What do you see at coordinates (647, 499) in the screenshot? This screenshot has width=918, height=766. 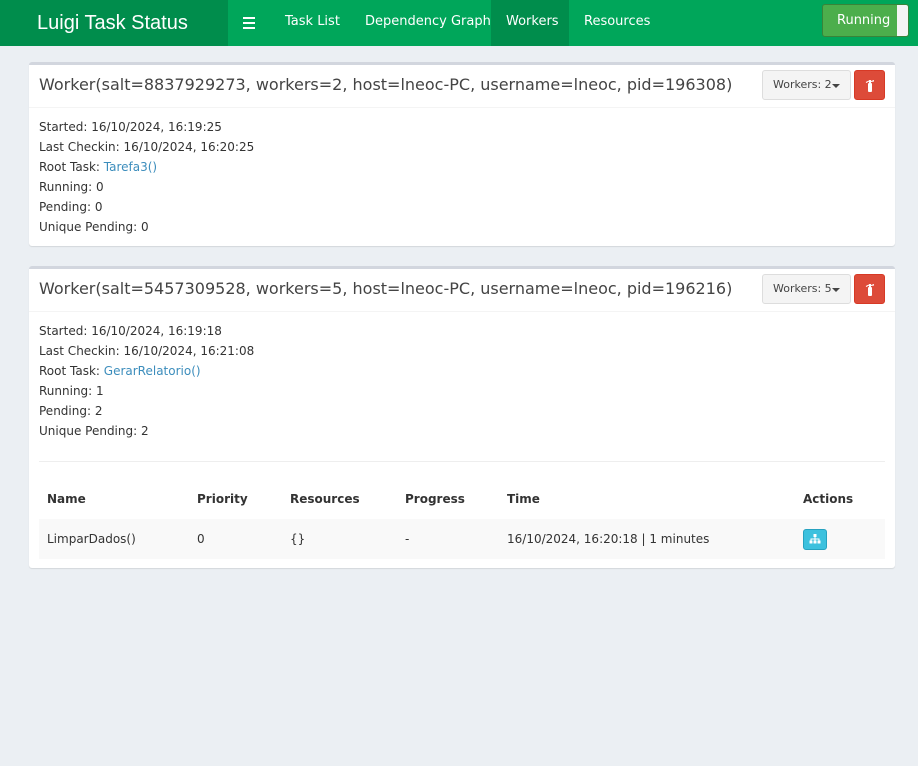 I see `col-time: Time` at bounding box center [647, 499].